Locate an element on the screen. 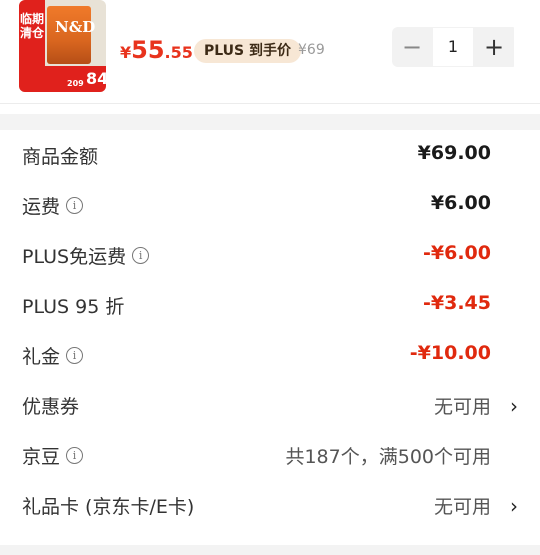 The width and height of the screenshot is (540, 555). bottom-divider is located at coordinates (270, 550).